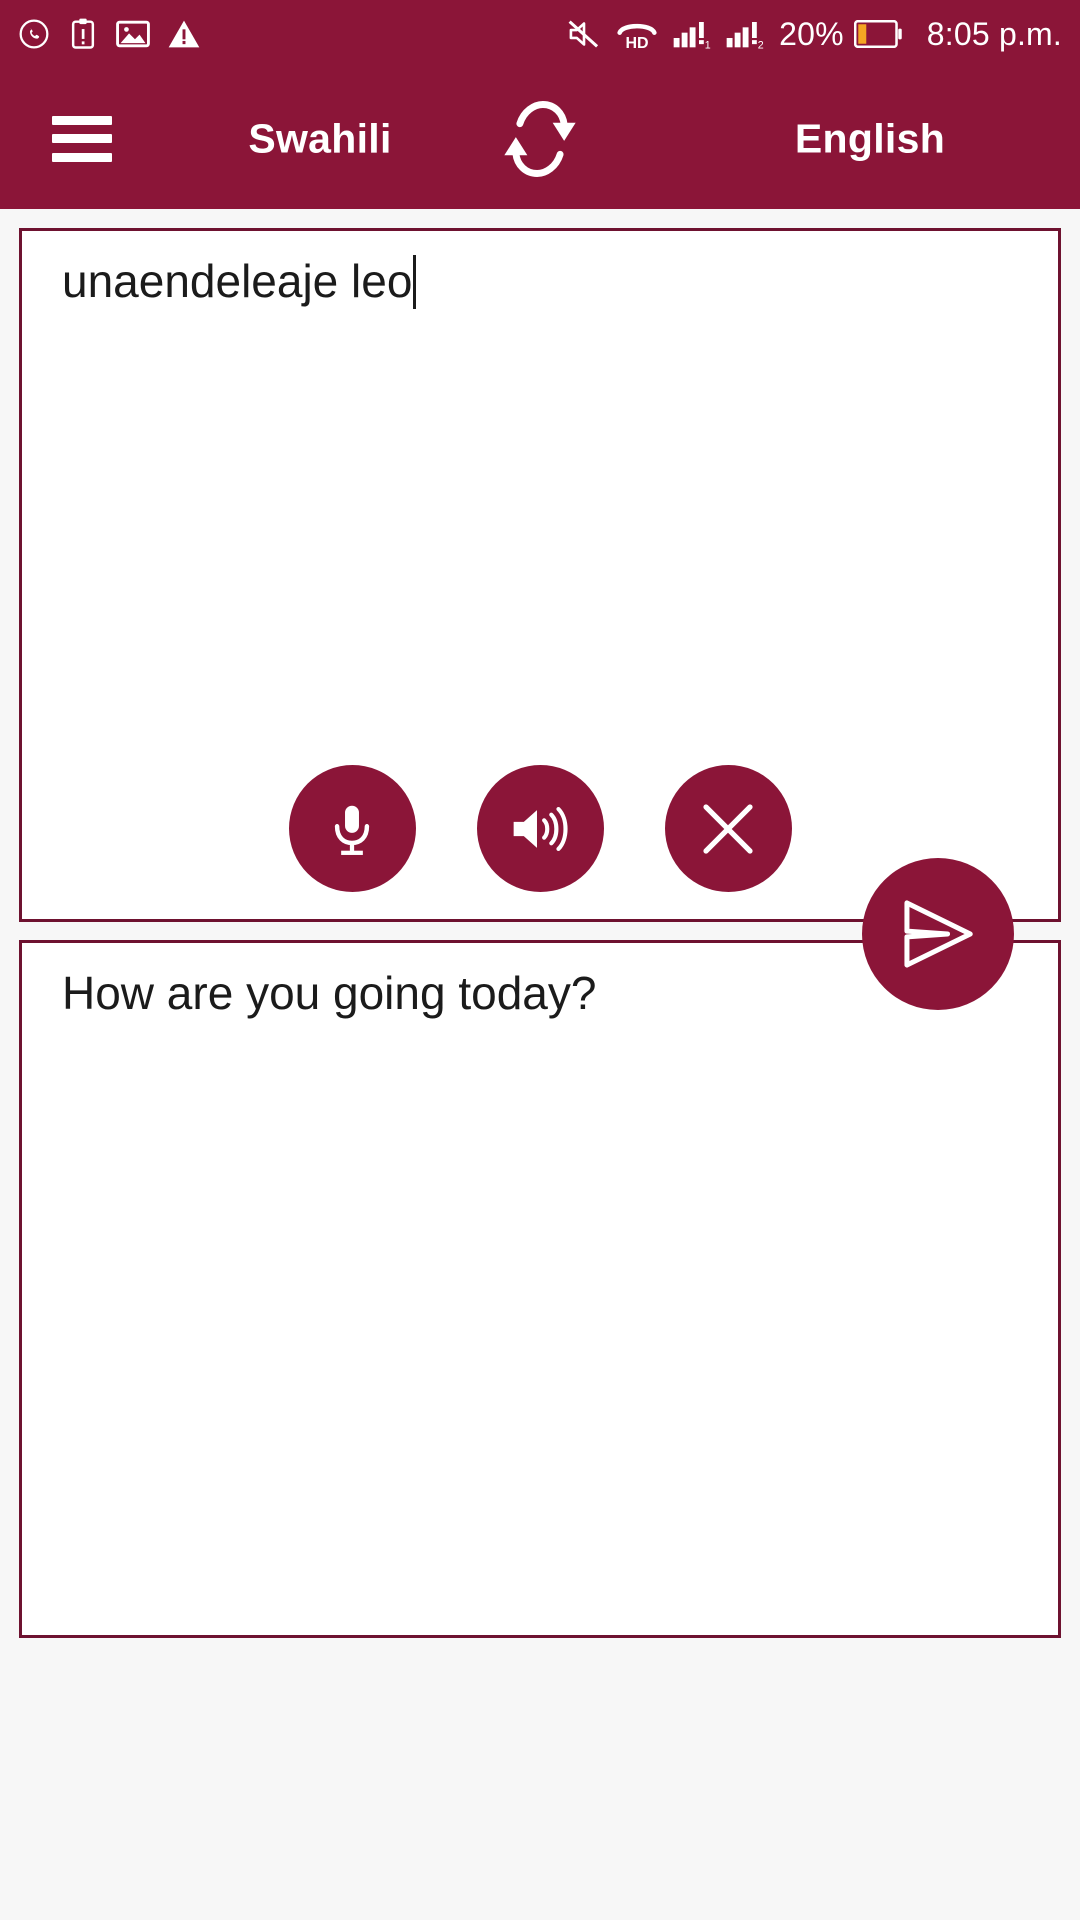  Describe the element at coordinates (83, 34) in the screenshot. I see `clipboard-alert-icon` at that location.